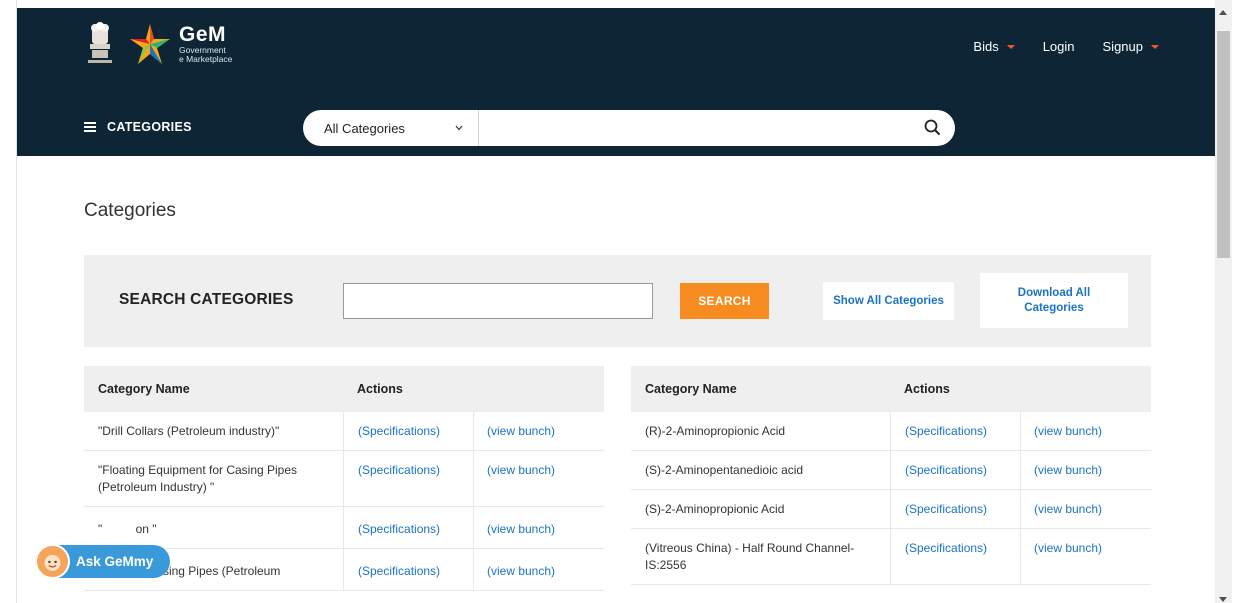 Image resolution: width=1245 pixels, height=603 pixels. Describe the element at coordinates (203, 34) in the screenshot. I see `brand-name: GeM` at that location.